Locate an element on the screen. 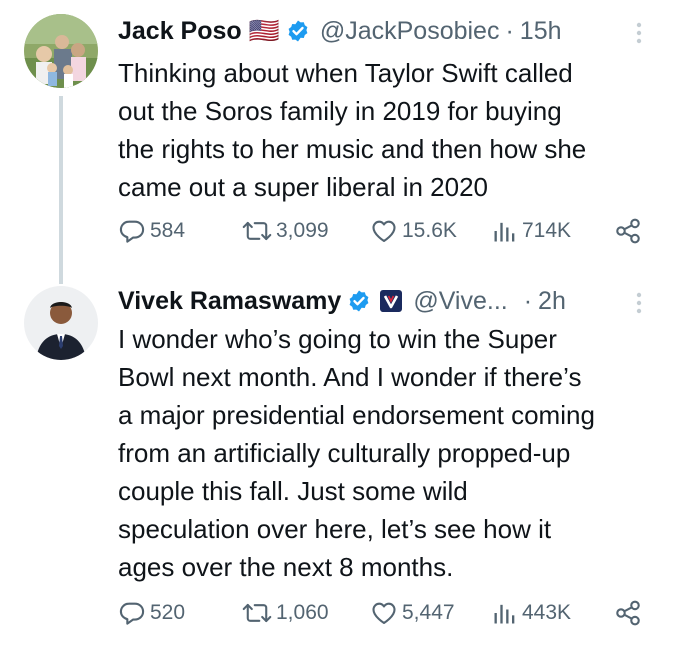  retweet-button: 1,060 is located at coordinates (285, 613).